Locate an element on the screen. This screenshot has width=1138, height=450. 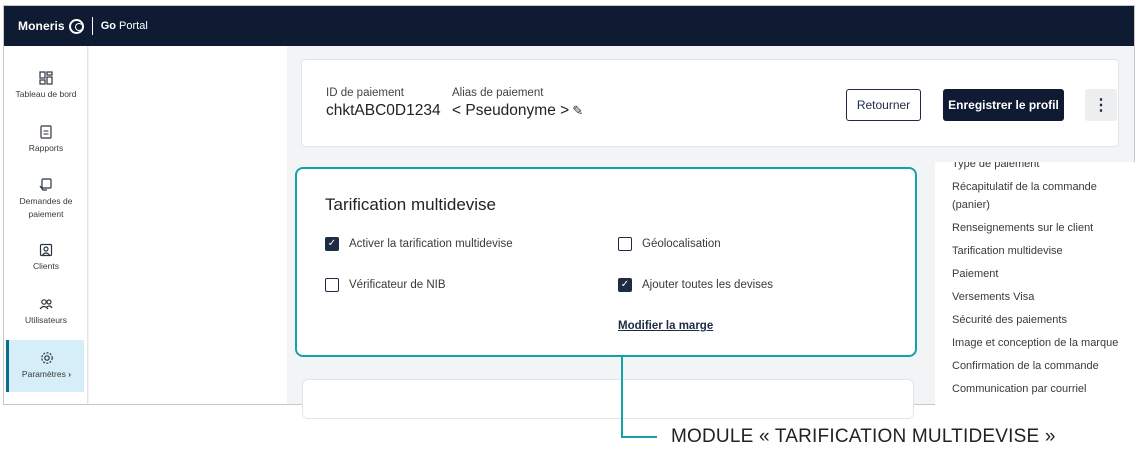
sidebar-item-users: Utilisateurs is located at coordinates (46, 312).